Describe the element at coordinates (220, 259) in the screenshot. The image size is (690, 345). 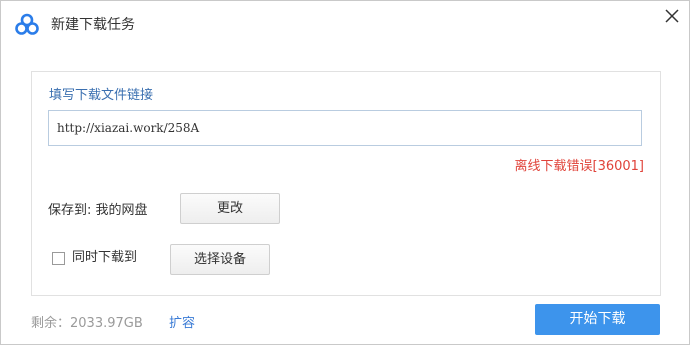
I see `select-device-button: 选择设备` at that location.